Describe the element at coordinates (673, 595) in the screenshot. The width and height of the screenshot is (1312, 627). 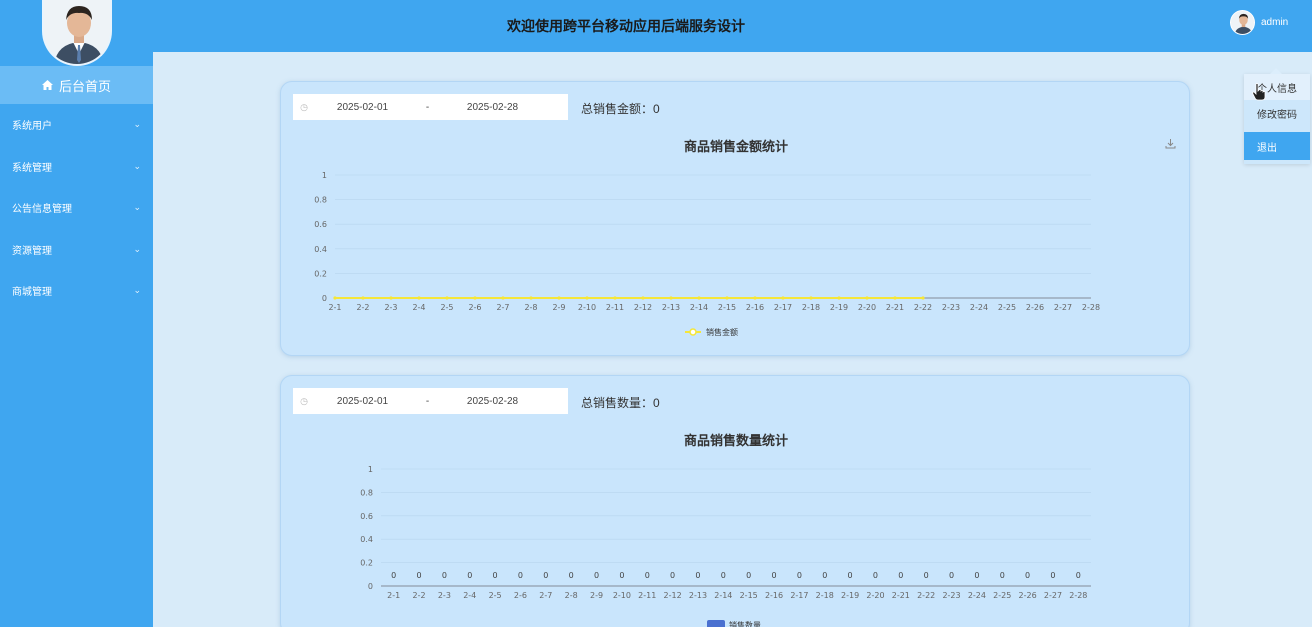
I see `x-tick-label: 2-12` at that location.